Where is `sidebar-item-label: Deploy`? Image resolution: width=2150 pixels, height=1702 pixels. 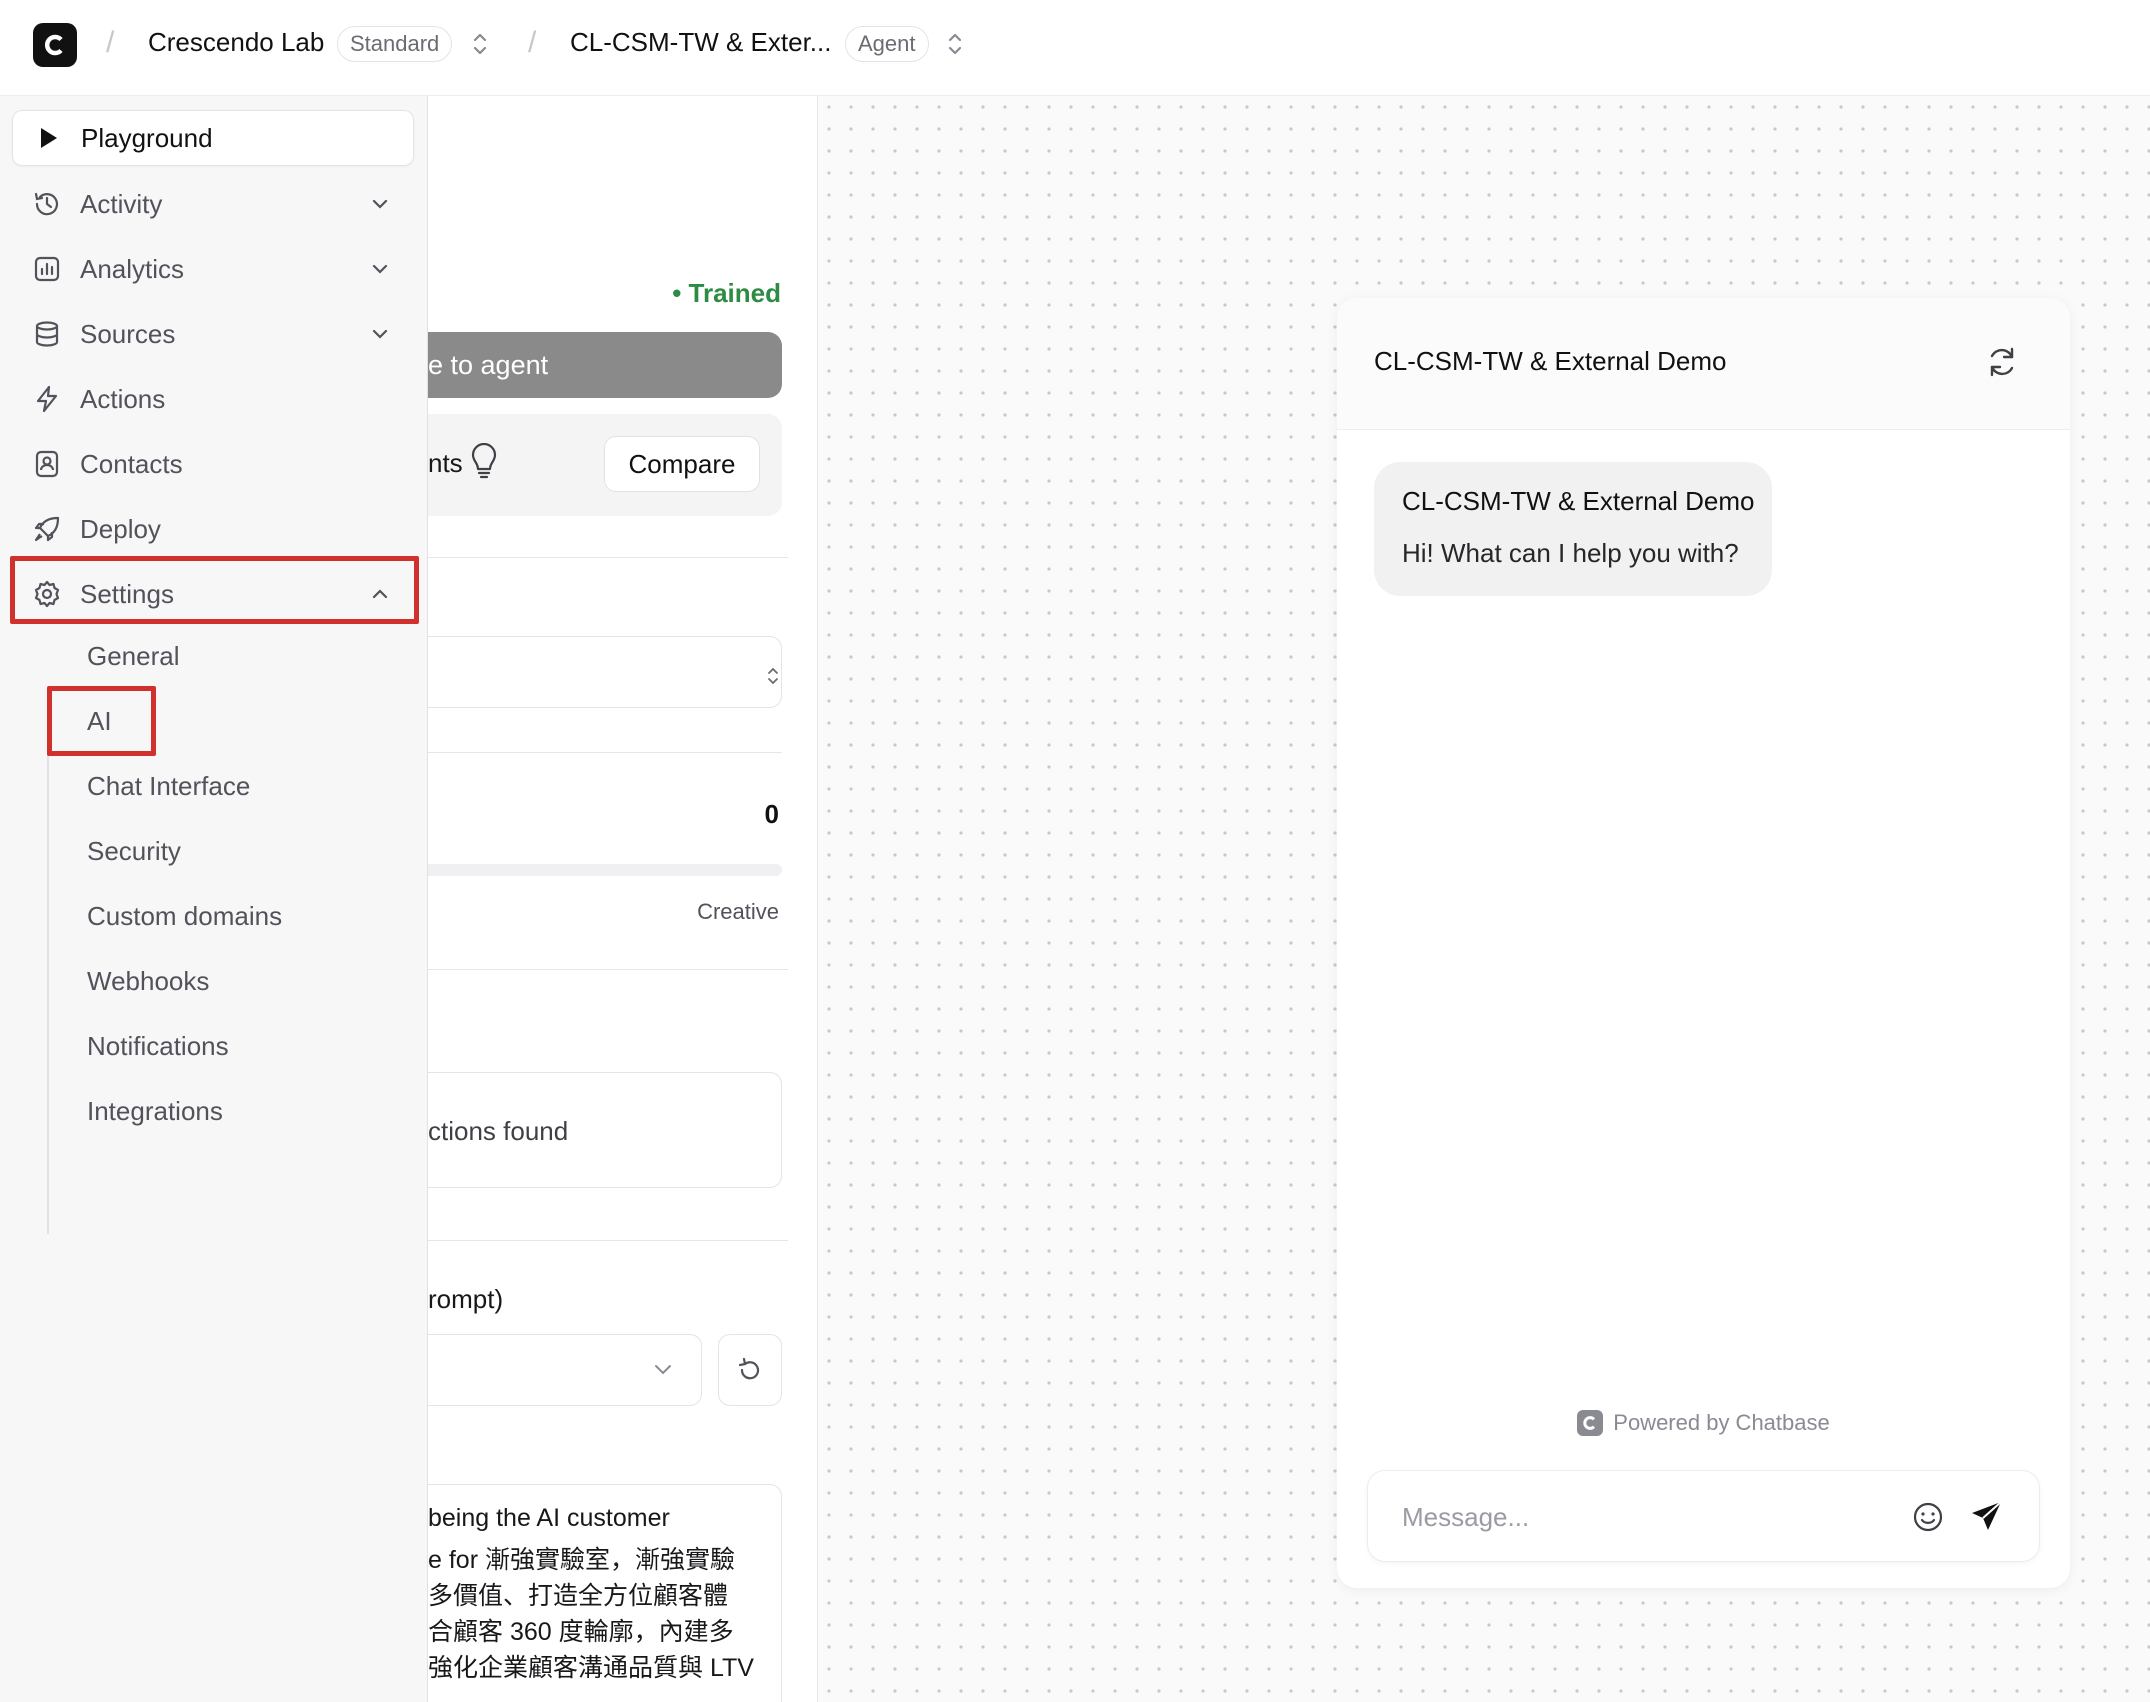
sidebar-item-label: Deploy is located at coordinates (120, 528).